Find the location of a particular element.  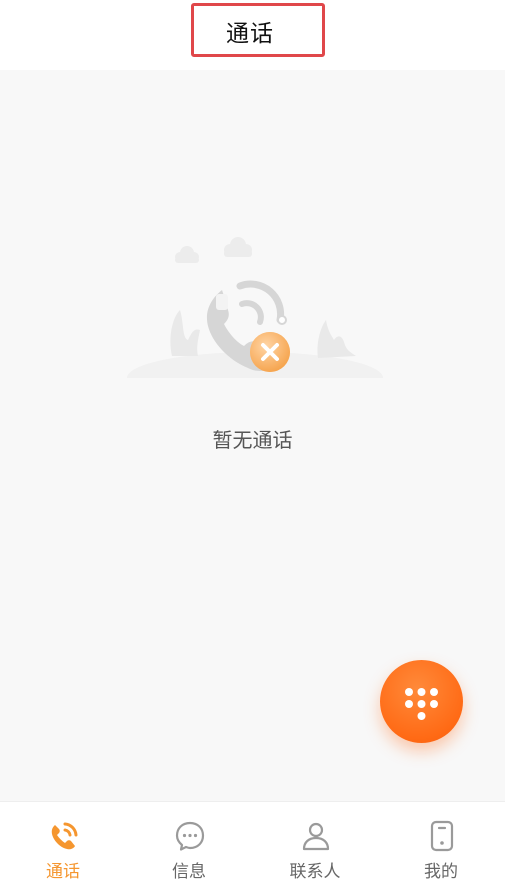

tab-calls: 通话 is located at coordinates (63, 846).